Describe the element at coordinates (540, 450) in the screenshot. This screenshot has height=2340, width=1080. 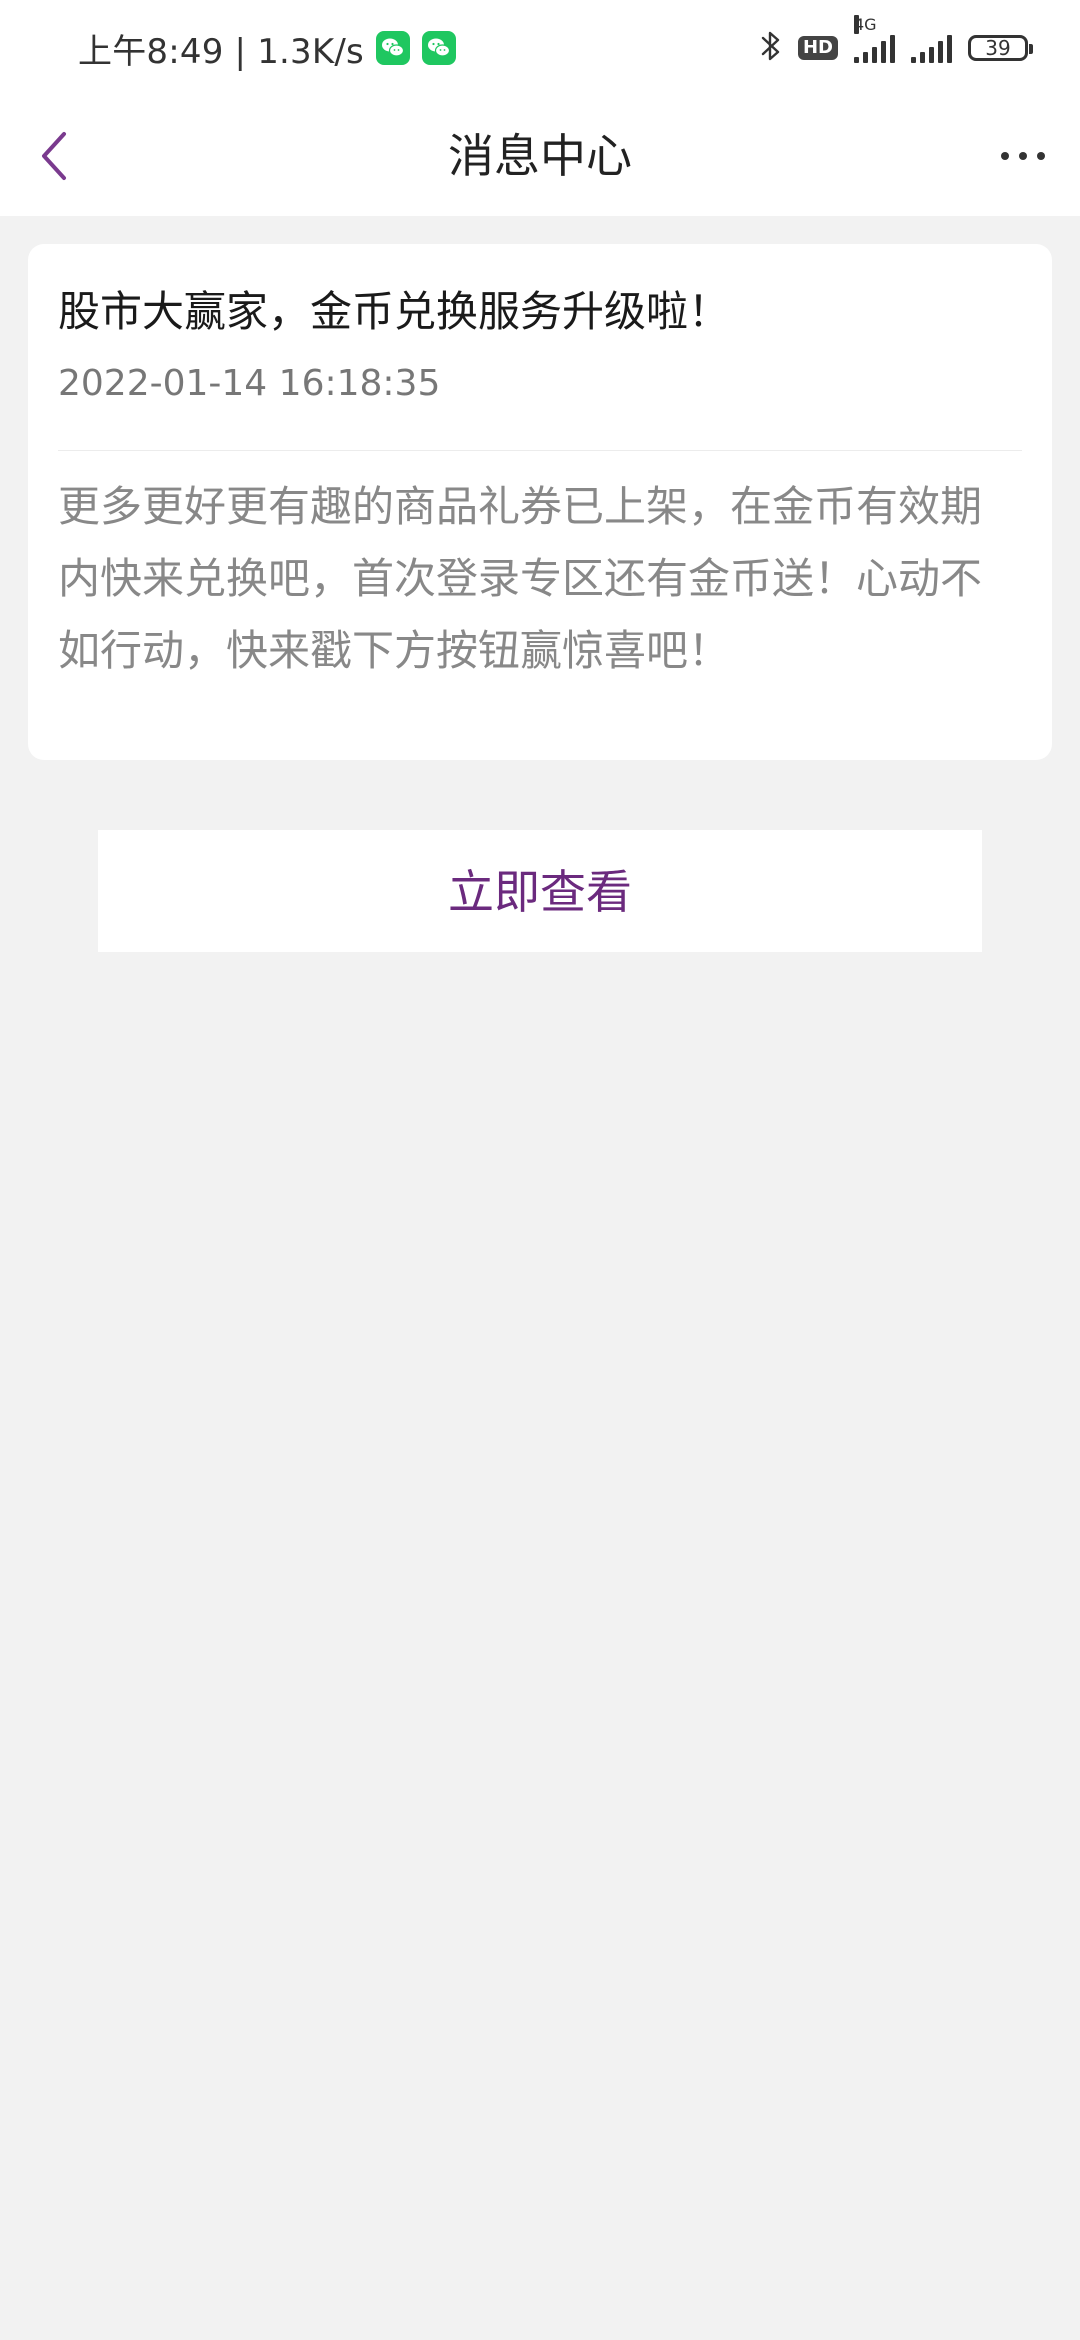
I see `divider` at that location.